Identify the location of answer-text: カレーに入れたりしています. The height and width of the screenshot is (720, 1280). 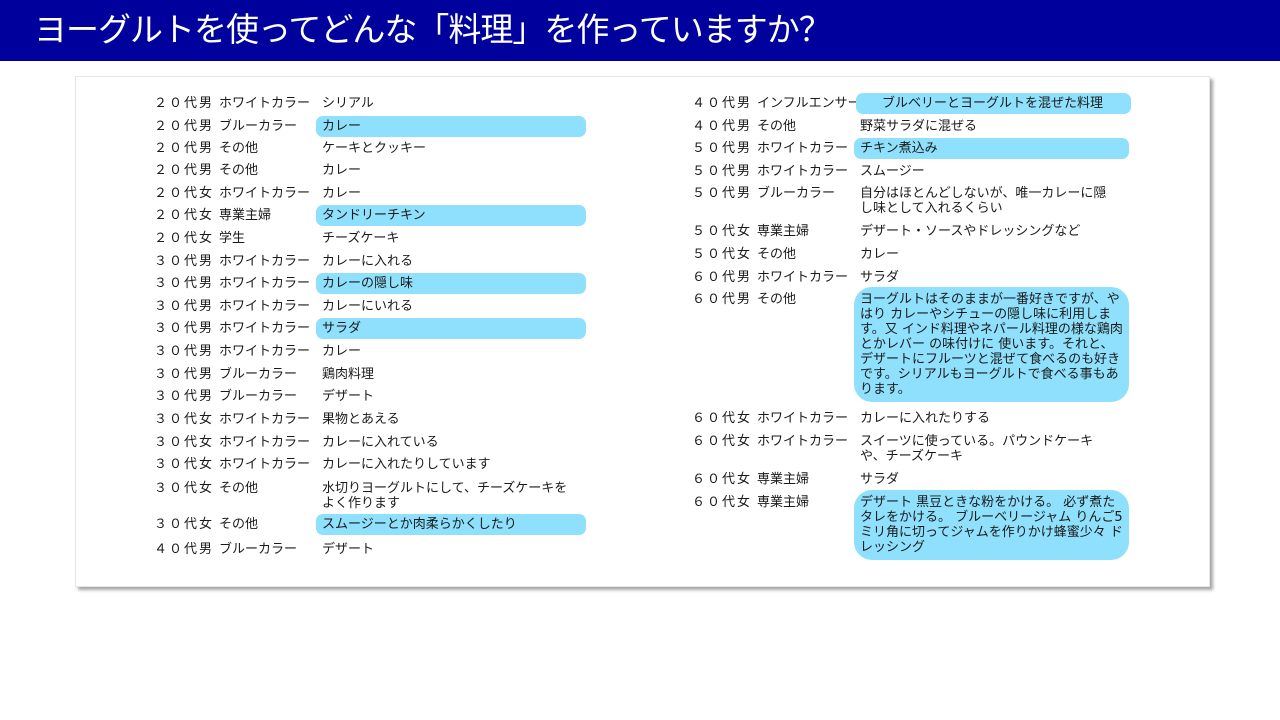
(406, 464).